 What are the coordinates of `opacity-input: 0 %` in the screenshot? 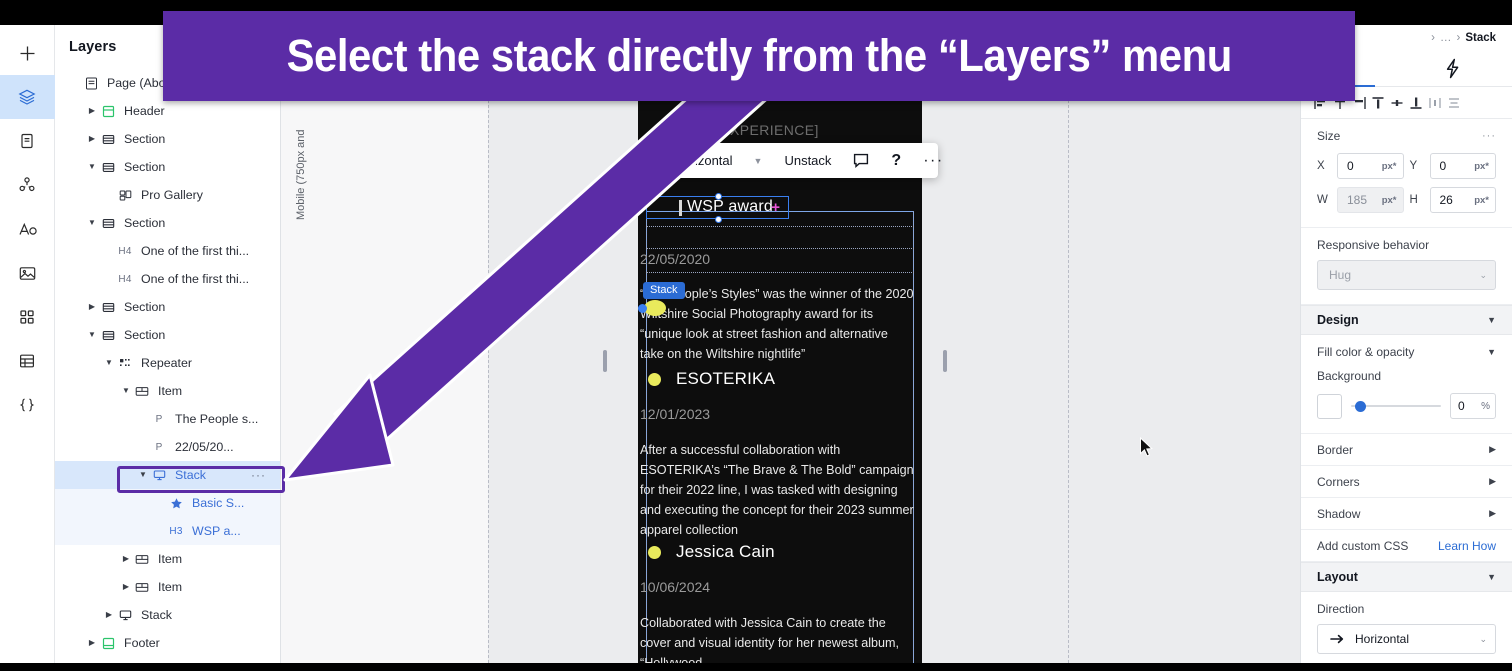 It's located at (1473, 406).